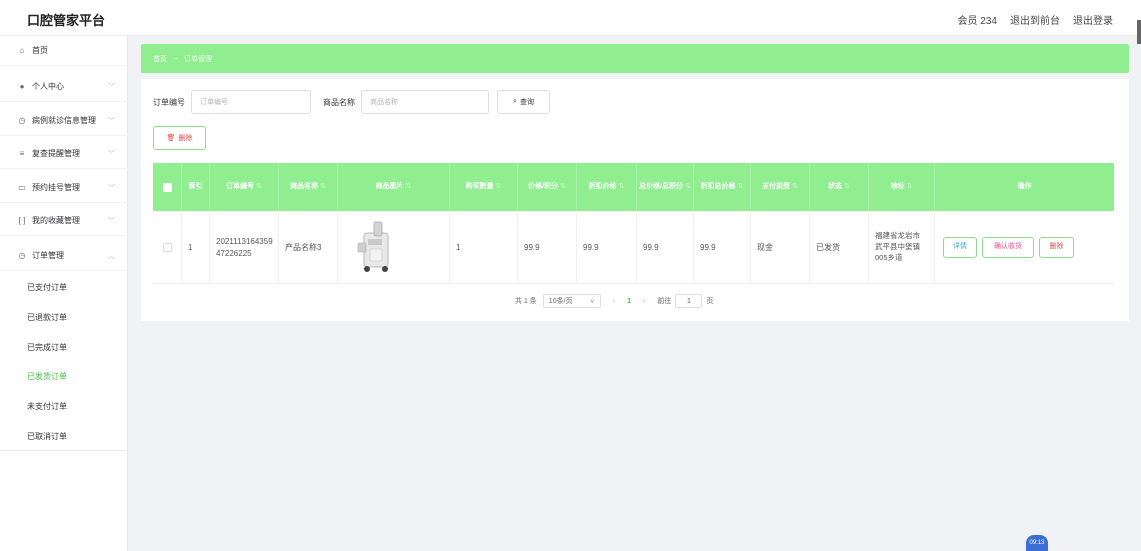 This screenshot has width=1141, height=551. I want to click on sidebar-sub-shipped-orders: 已发货订单, so click(64, 376).